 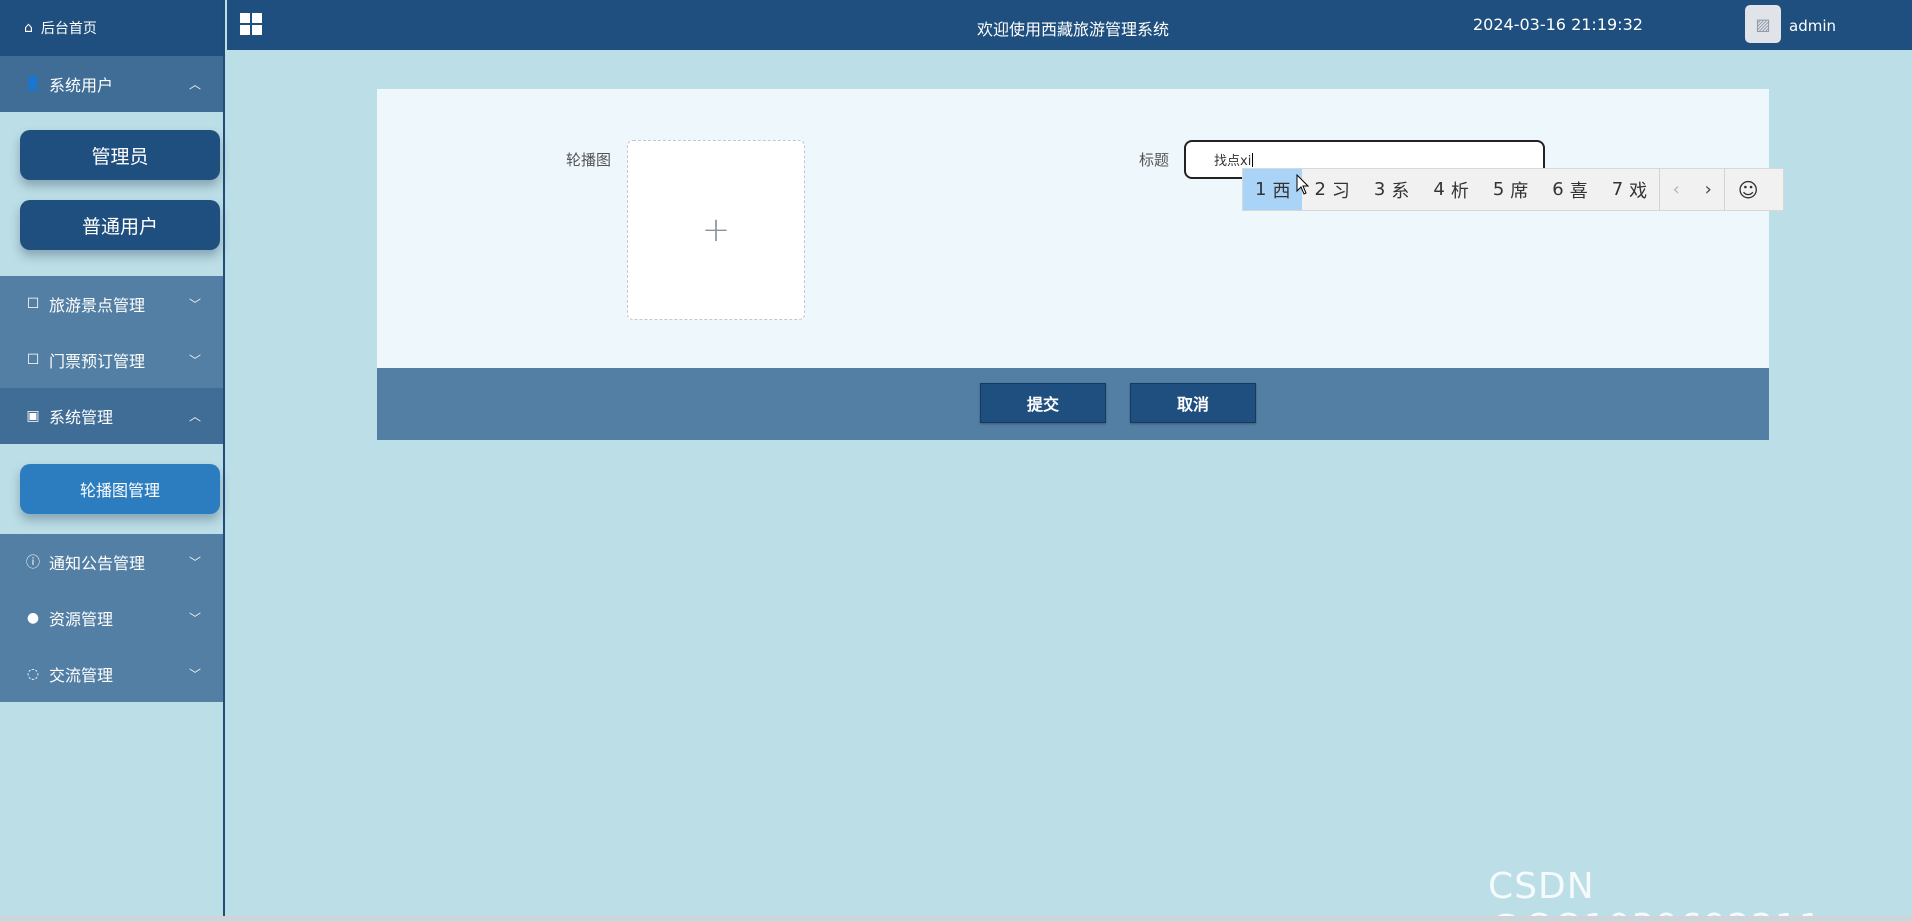 What do you see at coordinates (33, 84) in the screenshot?
I see `user-icon: 👤` at bounding box center [33, 84].